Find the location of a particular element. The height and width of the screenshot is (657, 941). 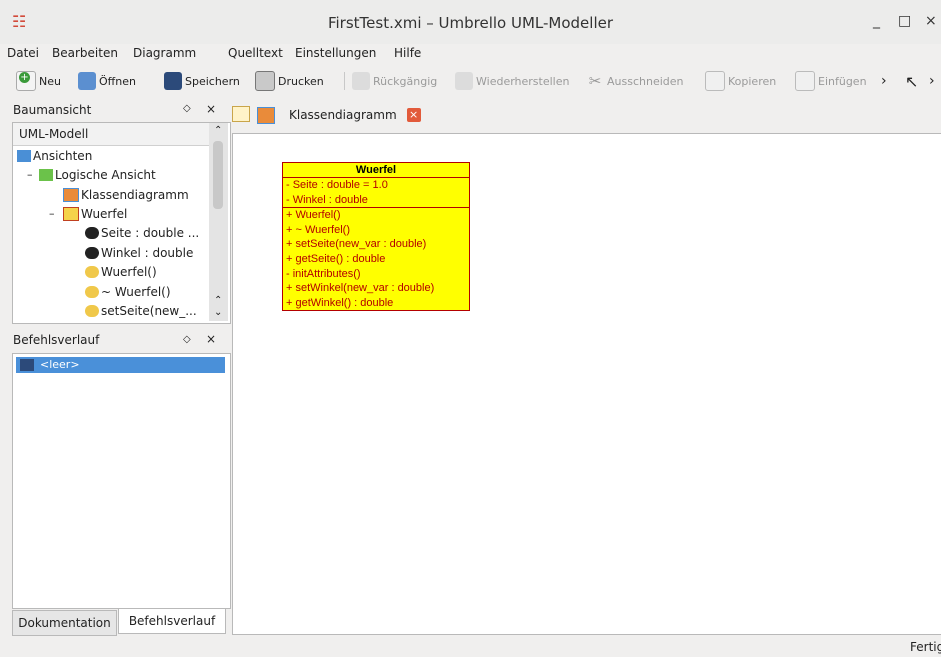

scroll-down-icon: ⌄ is located at coordinates (218, 312).